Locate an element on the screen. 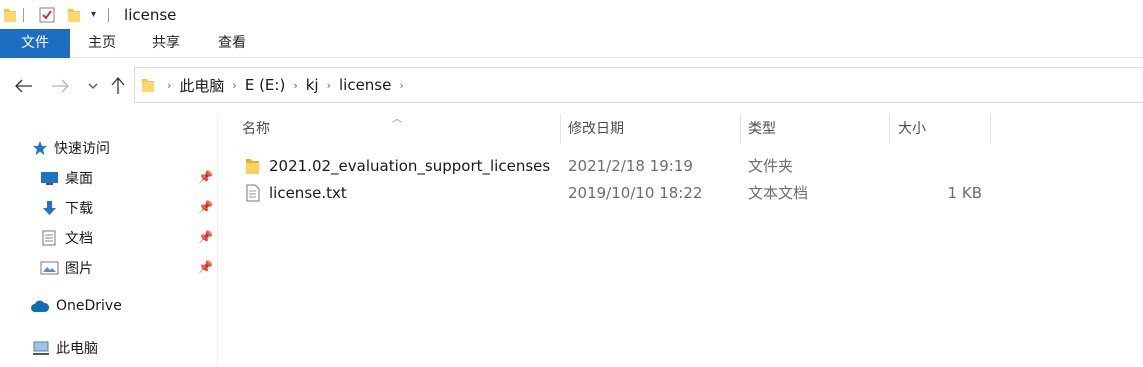  desktop-icon is located at coordinates (49, 178).